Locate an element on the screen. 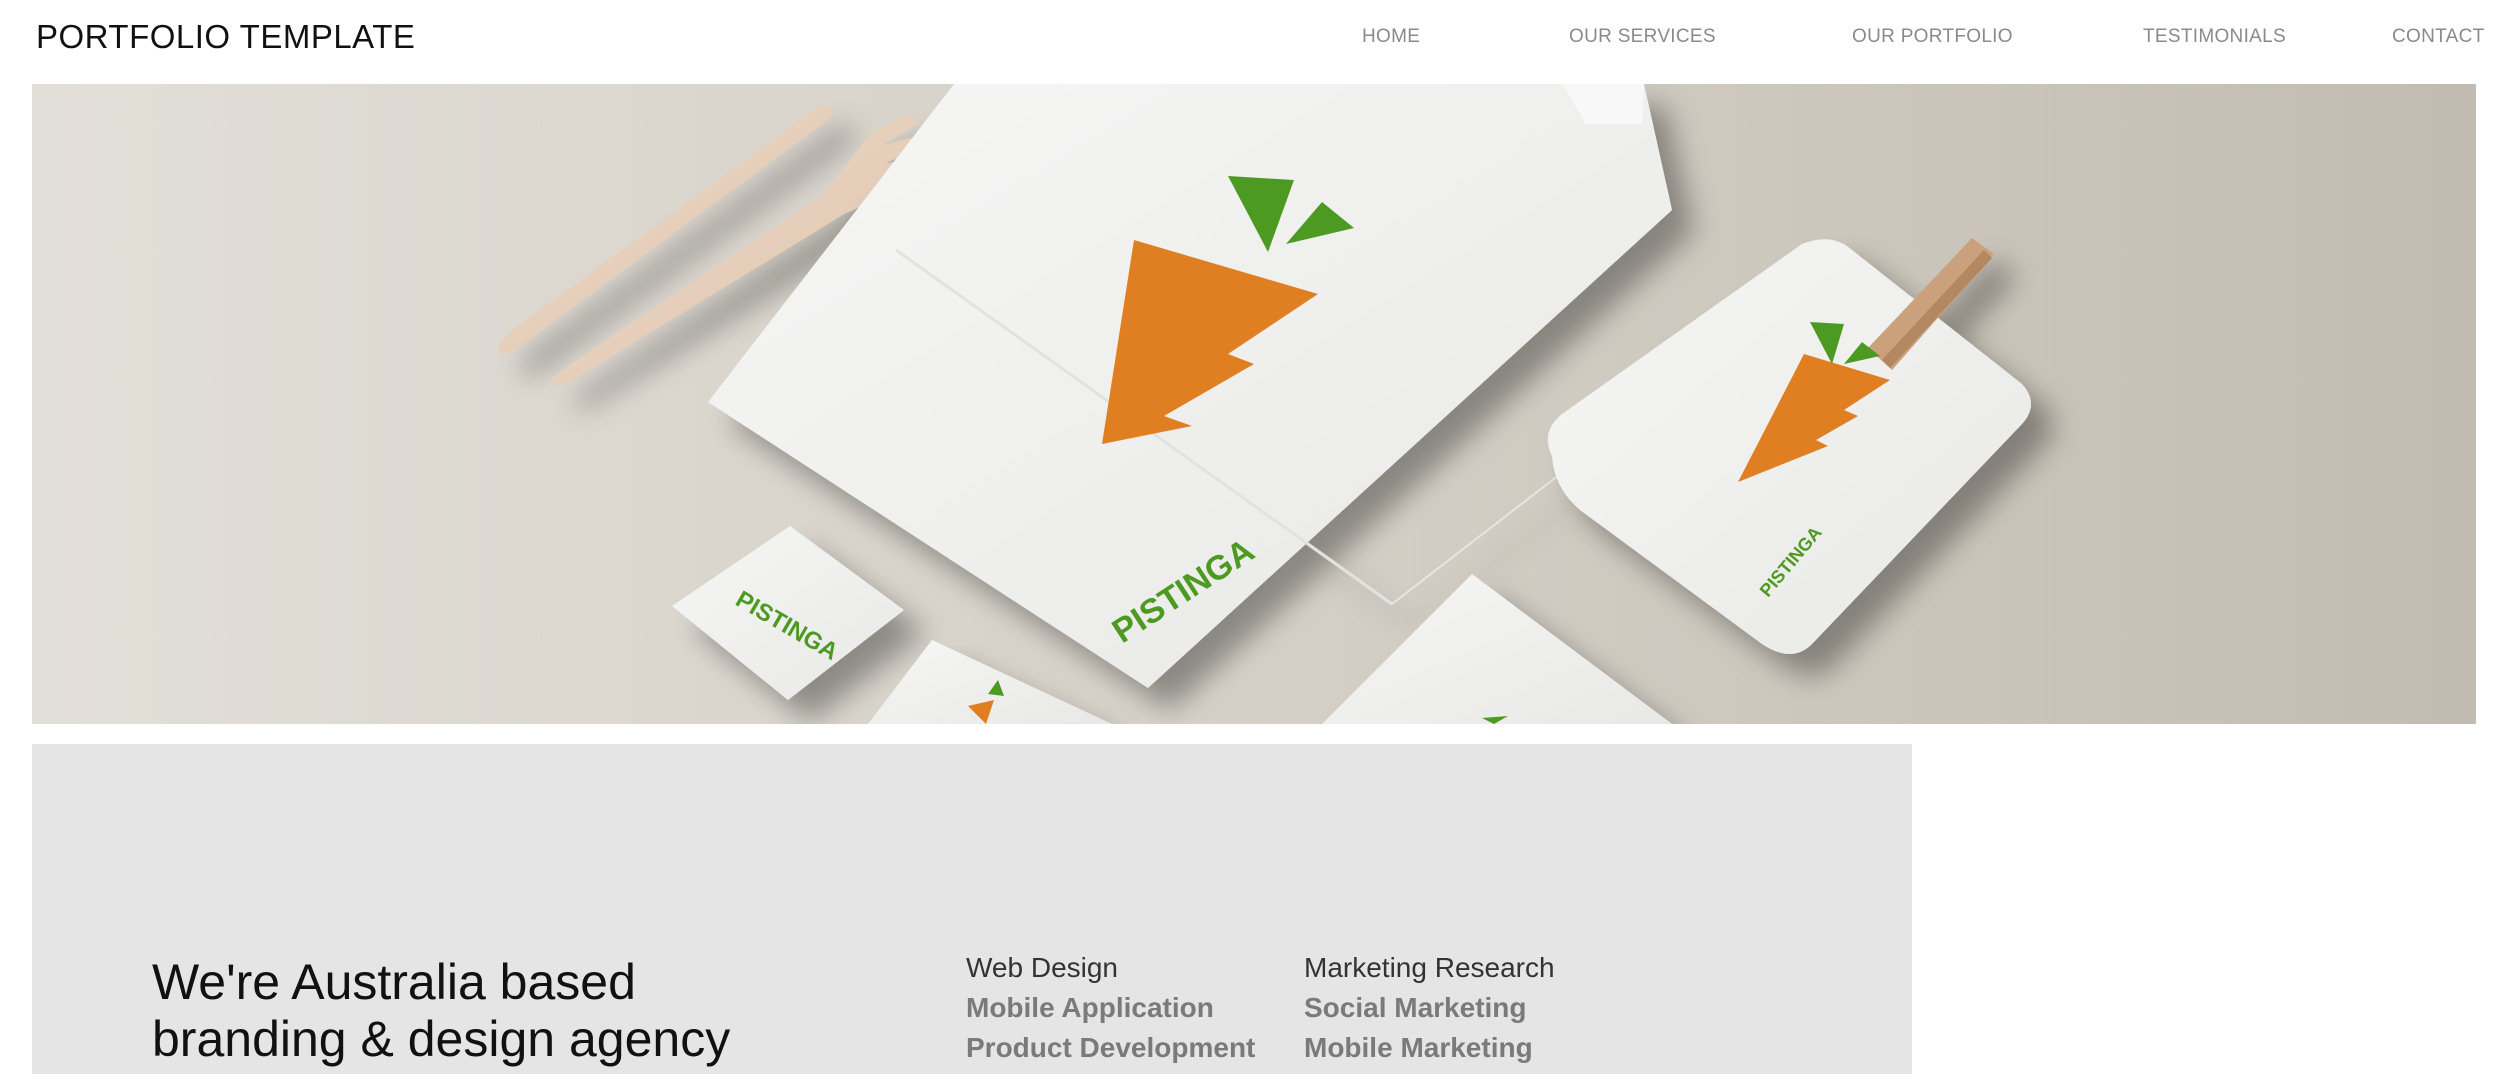  service-mobile-application: Mobile Application is located at coordinates (1090, 1007).